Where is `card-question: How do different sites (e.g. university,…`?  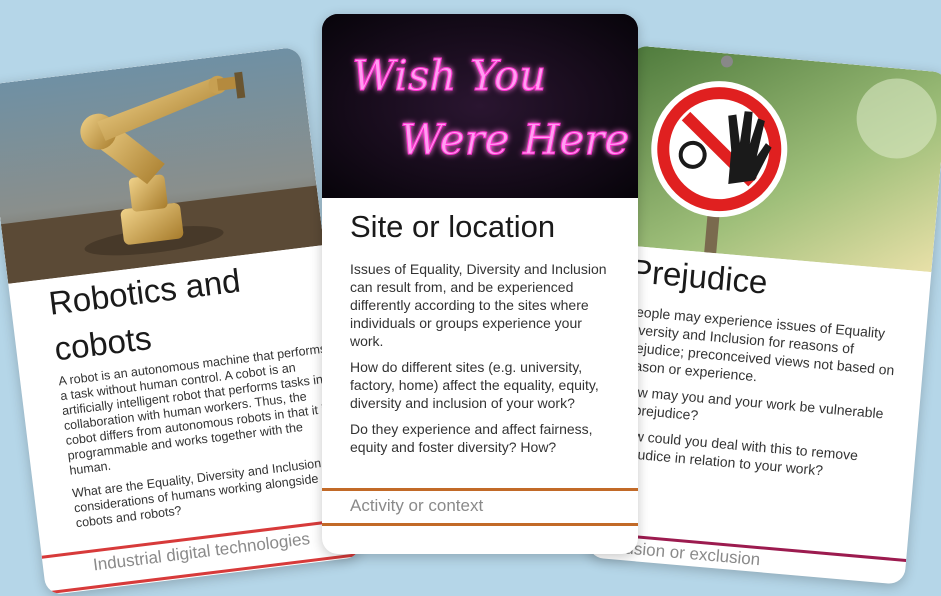
card-question: How do different sites (e.g. university,… is located at coordinates (474, 385).